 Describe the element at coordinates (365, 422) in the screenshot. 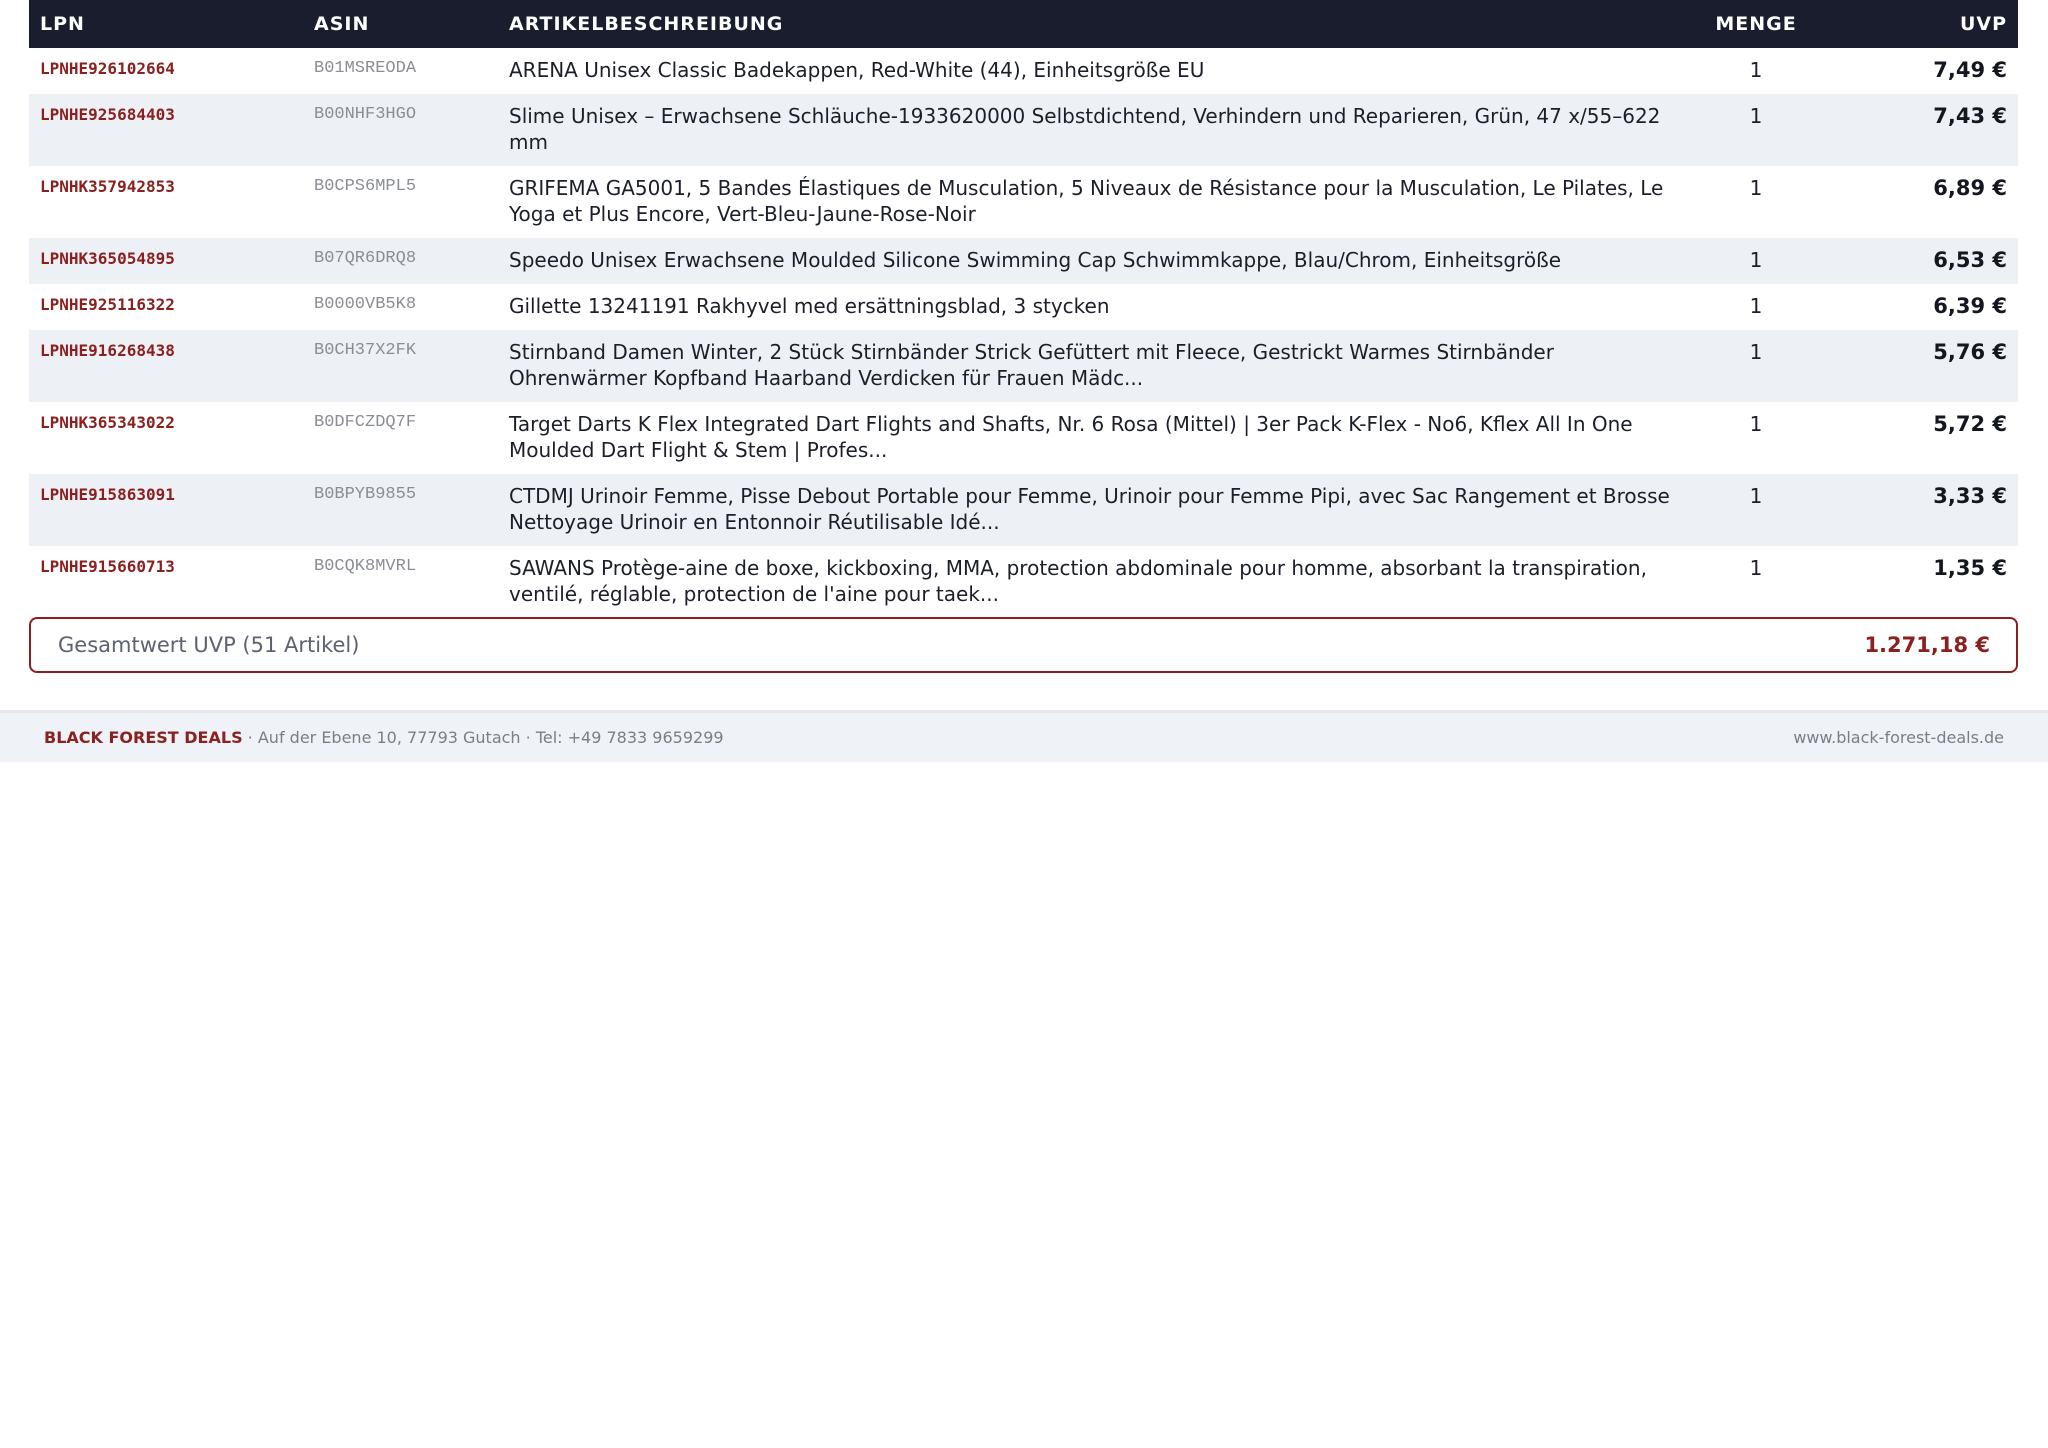

I see `asin-cell: B0DFCZDQ7F` at that location.